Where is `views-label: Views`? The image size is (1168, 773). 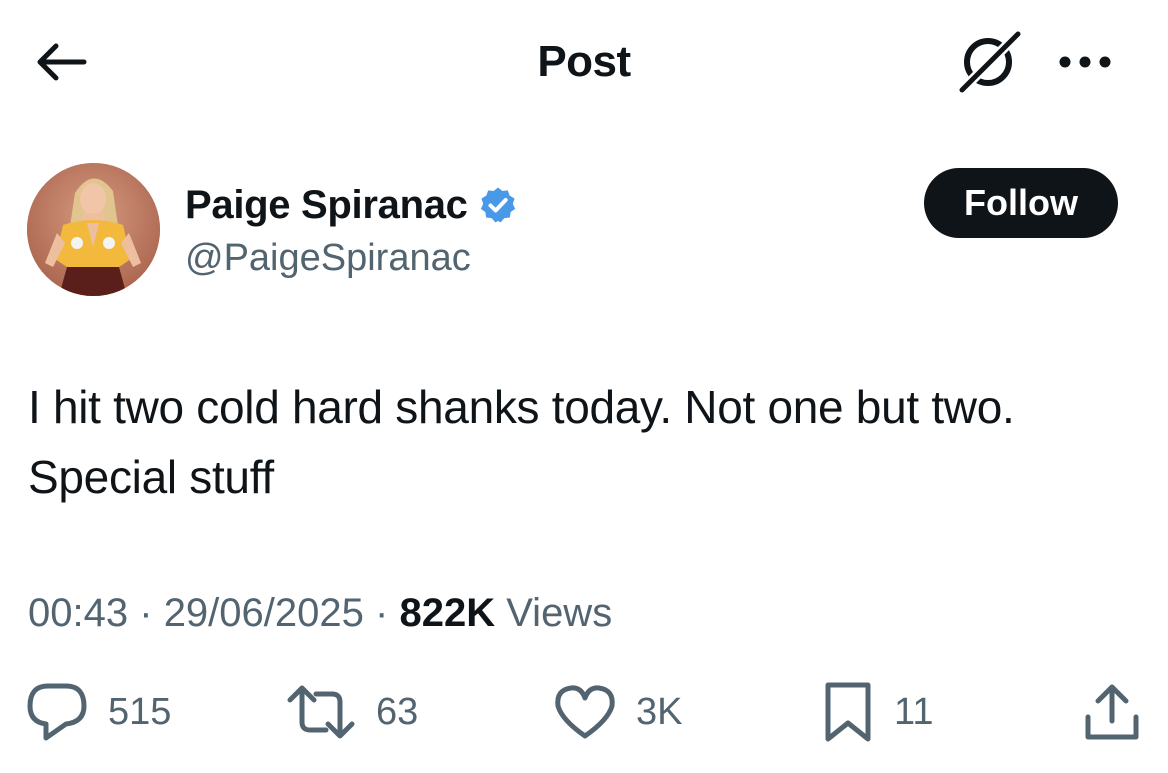
views-label: Views is located at coordinates (559, 613).